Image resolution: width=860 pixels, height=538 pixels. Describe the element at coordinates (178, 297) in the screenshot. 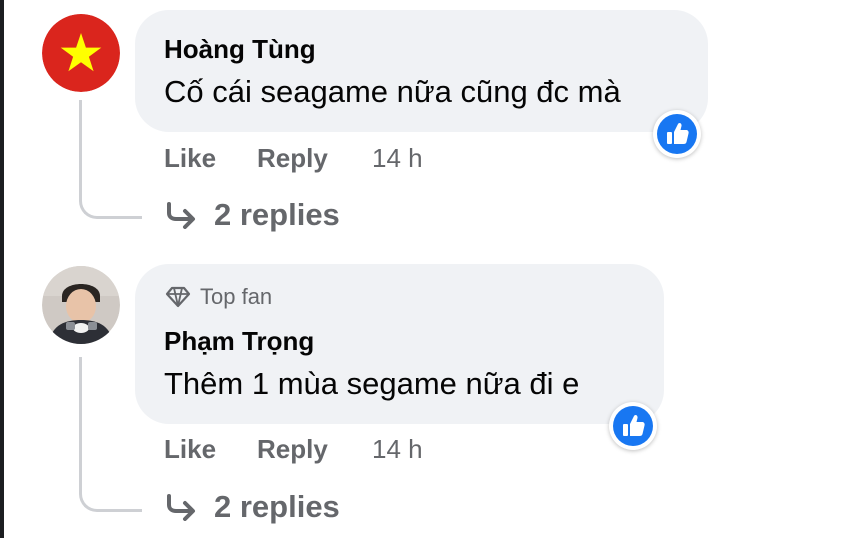

I see `diamond-icon` at that location.